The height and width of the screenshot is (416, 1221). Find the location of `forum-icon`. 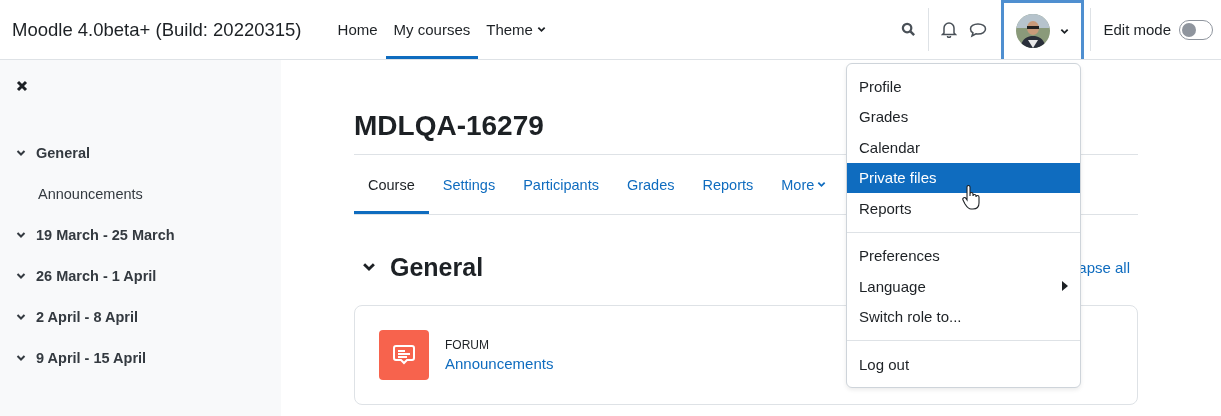

forum-icon is located at coordinates (404, 355).